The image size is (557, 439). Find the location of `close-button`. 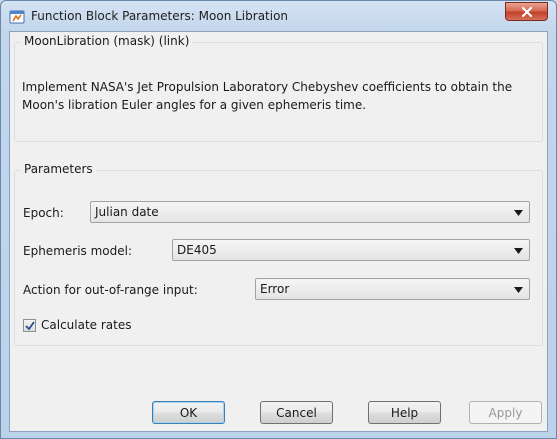

close-button is located at coordinates (526, 11).